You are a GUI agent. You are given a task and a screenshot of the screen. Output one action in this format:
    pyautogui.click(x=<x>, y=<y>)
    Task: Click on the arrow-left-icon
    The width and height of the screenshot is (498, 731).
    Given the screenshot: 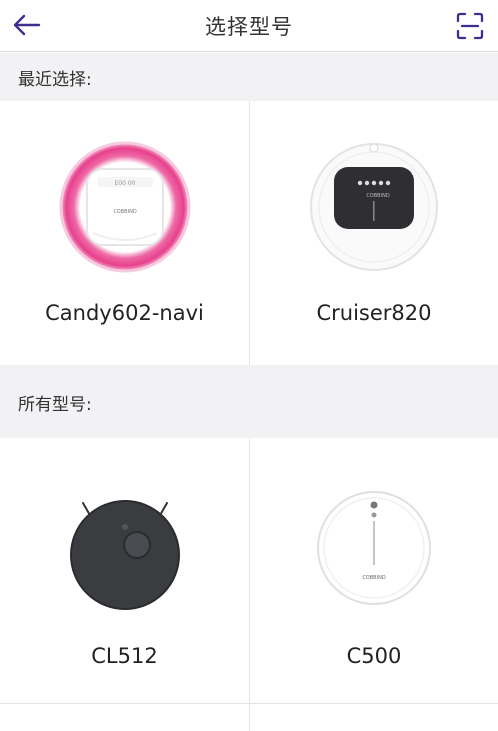 What is the action you would take?
    pyautogui.click(x=27, y=25)
    